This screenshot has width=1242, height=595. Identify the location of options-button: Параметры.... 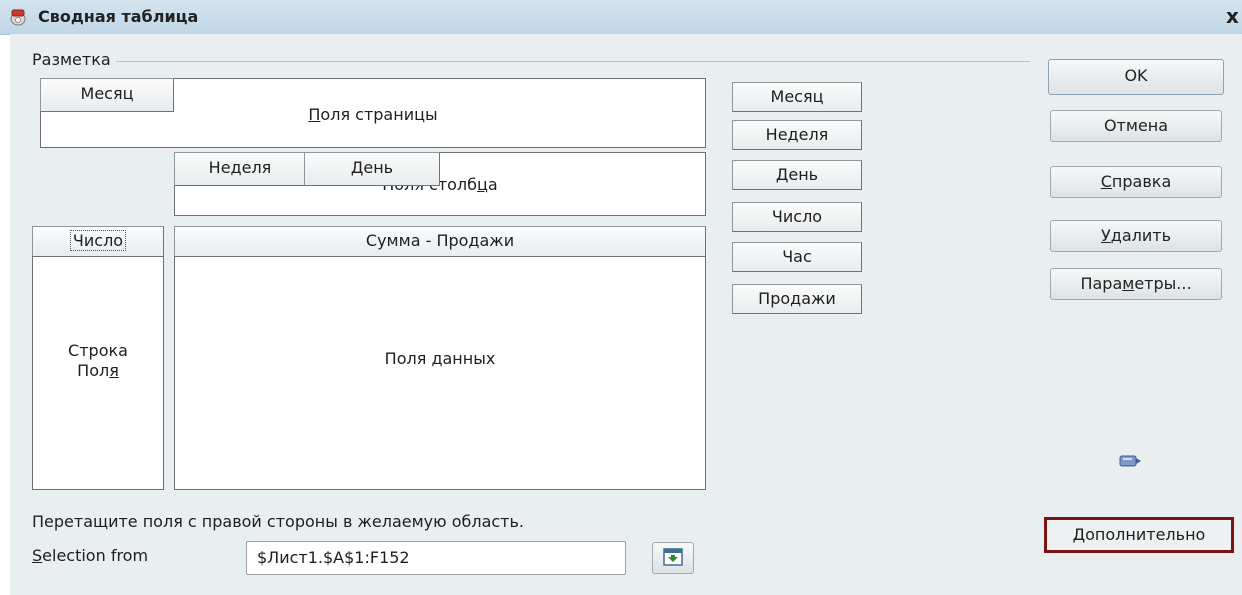
(1136, 284).